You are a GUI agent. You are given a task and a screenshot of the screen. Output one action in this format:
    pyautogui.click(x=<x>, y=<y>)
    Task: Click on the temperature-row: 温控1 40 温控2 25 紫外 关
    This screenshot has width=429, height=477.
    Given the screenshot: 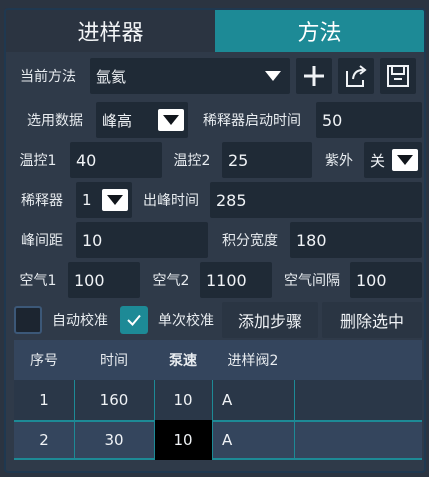 What is the action you would take?
    pyautogui.click(x=217, y=160)
    